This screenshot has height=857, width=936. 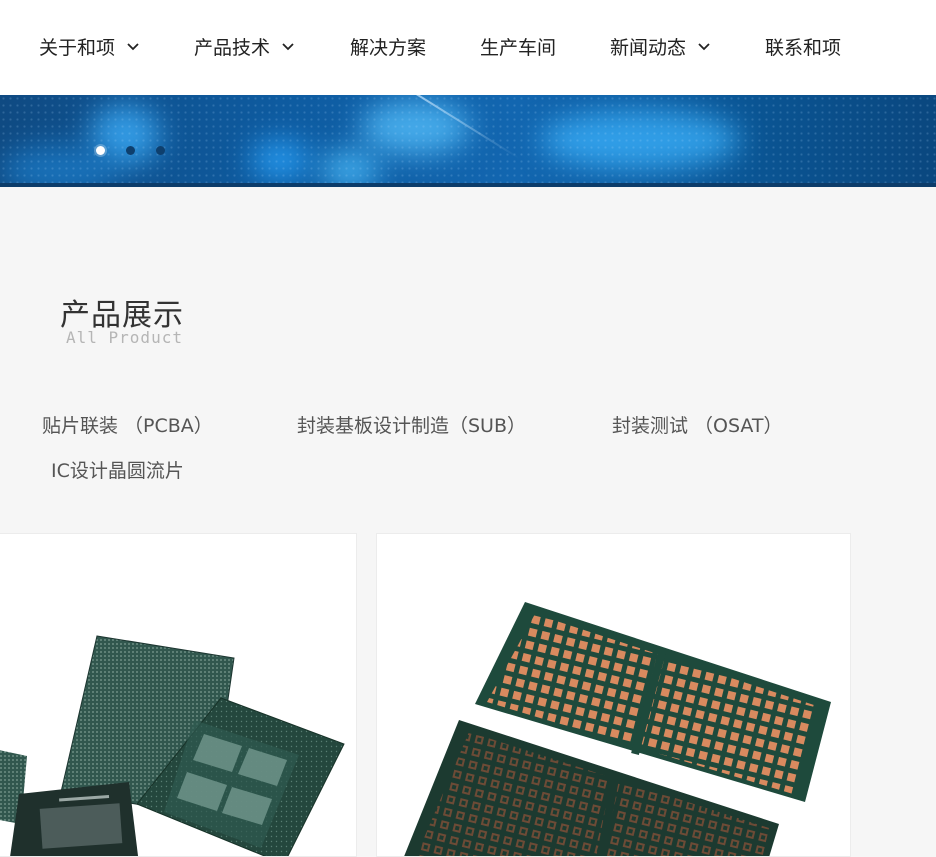 I want to click on nav-item-label: 解决方案, so click(x=388, y=47).